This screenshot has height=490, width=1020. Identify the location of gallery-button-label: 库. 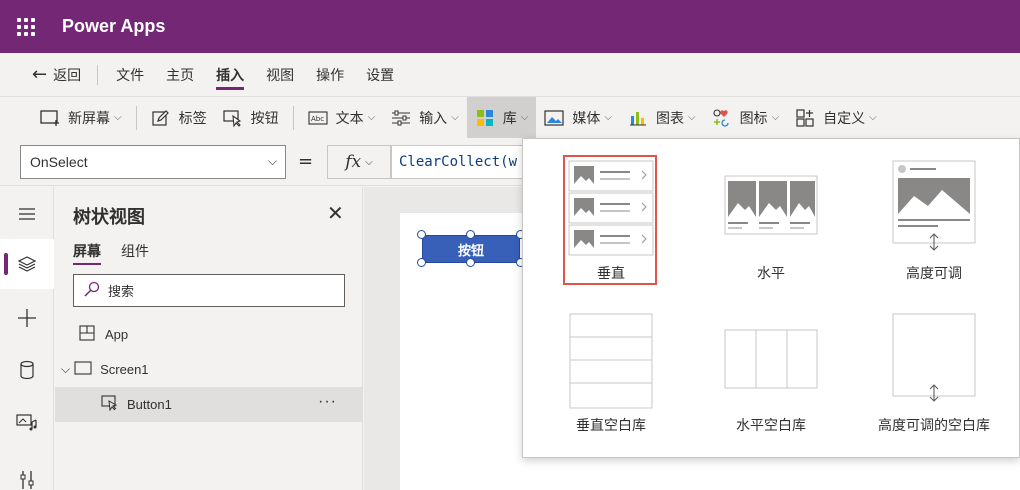
(509, 118).